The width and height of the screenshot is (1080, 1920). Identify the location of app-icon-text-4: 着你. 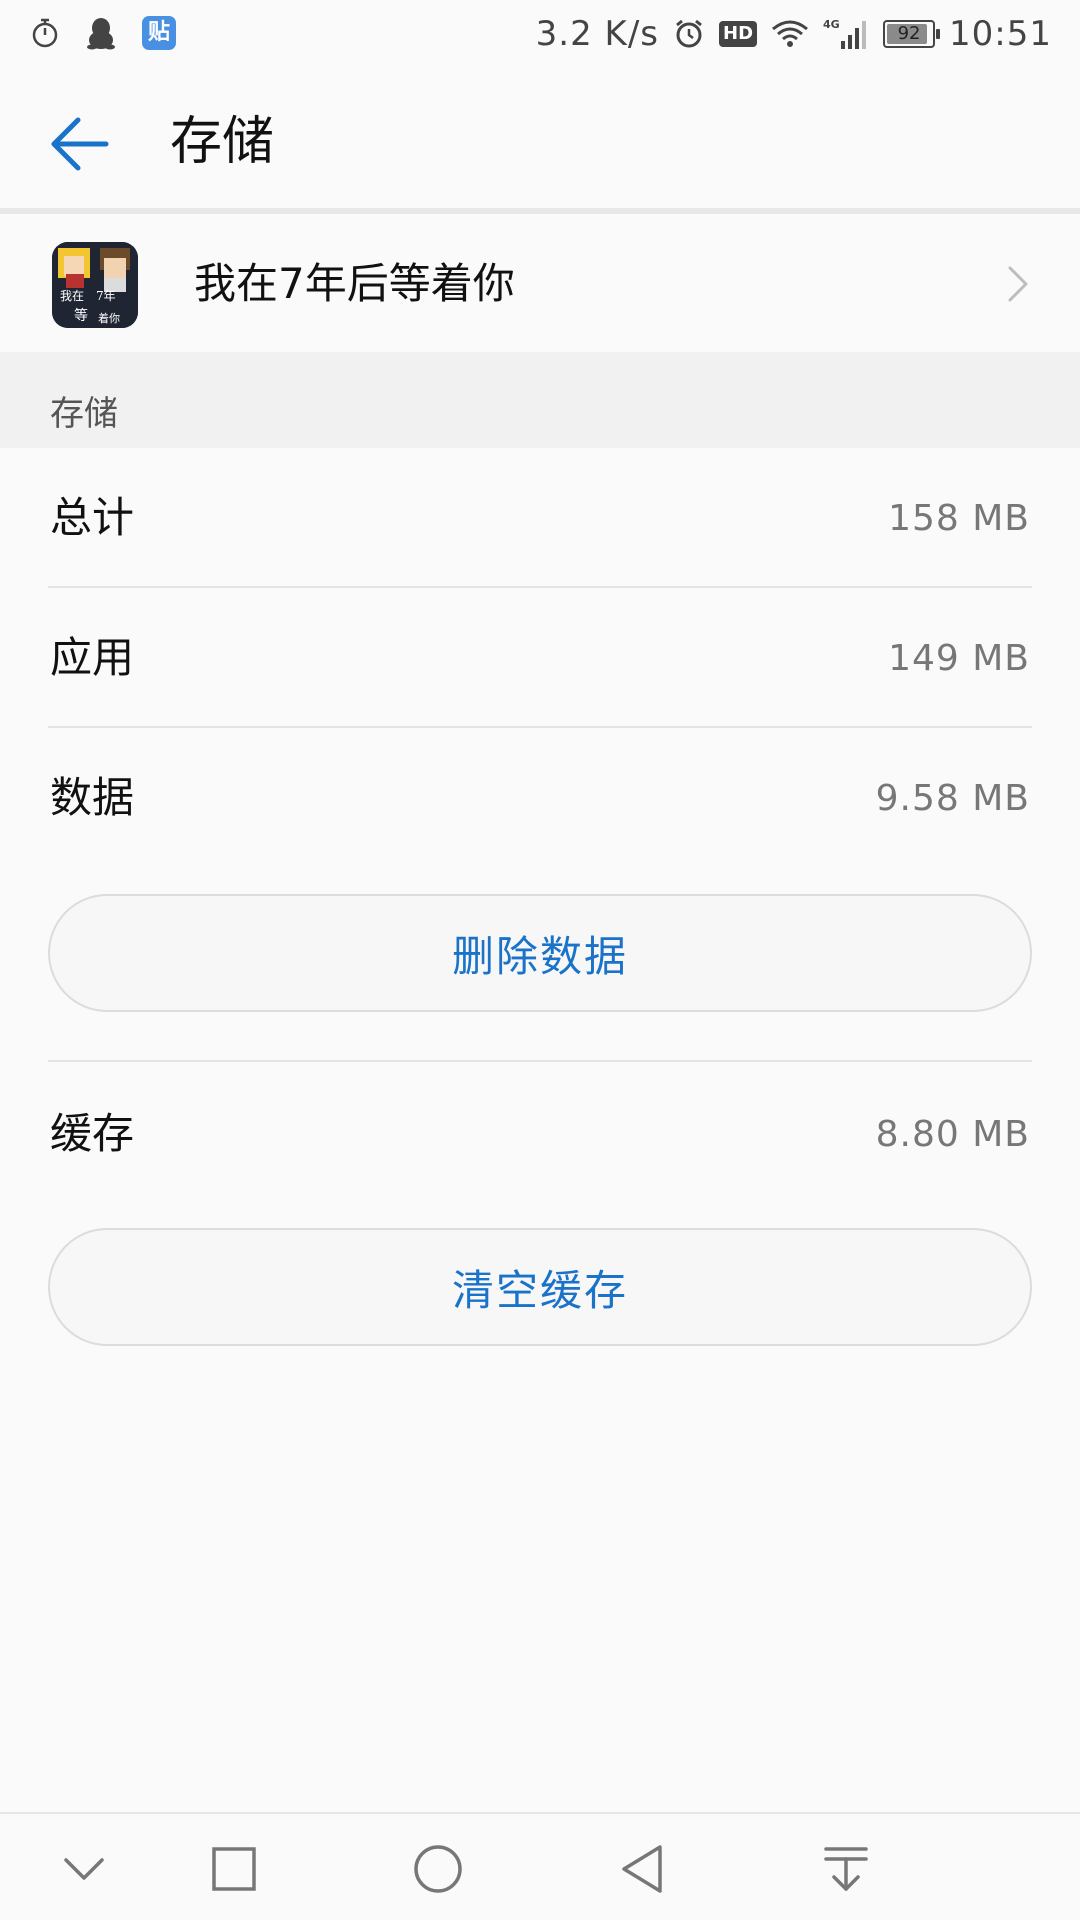
(109, 318).